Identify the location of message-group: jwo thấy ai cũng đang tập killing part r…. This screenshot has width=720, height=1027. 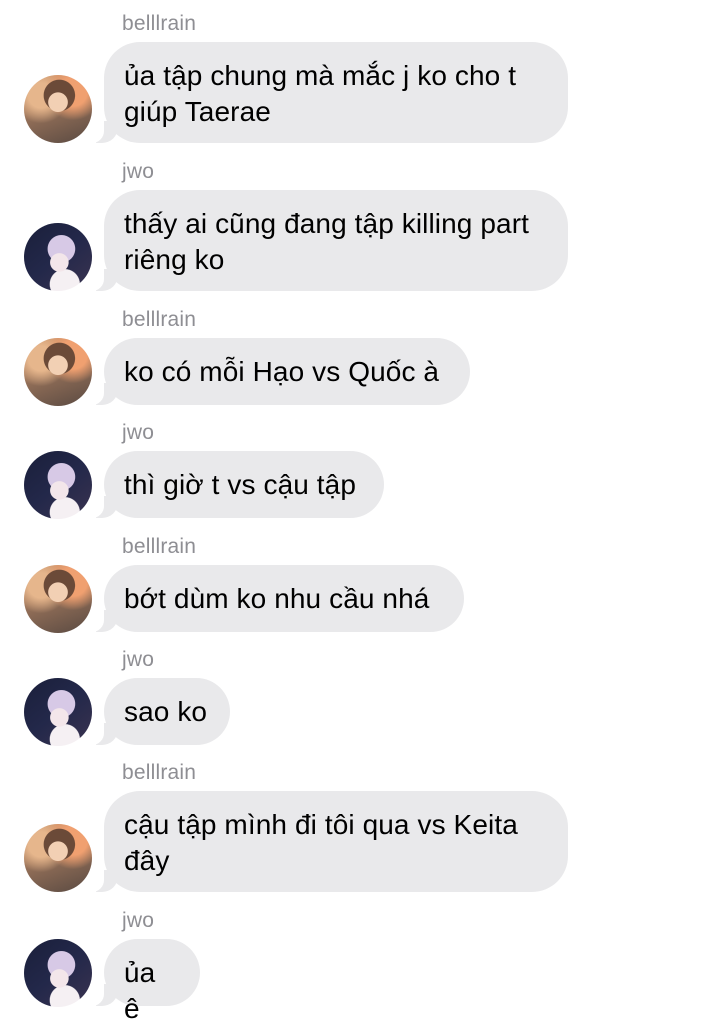
(360, 230).